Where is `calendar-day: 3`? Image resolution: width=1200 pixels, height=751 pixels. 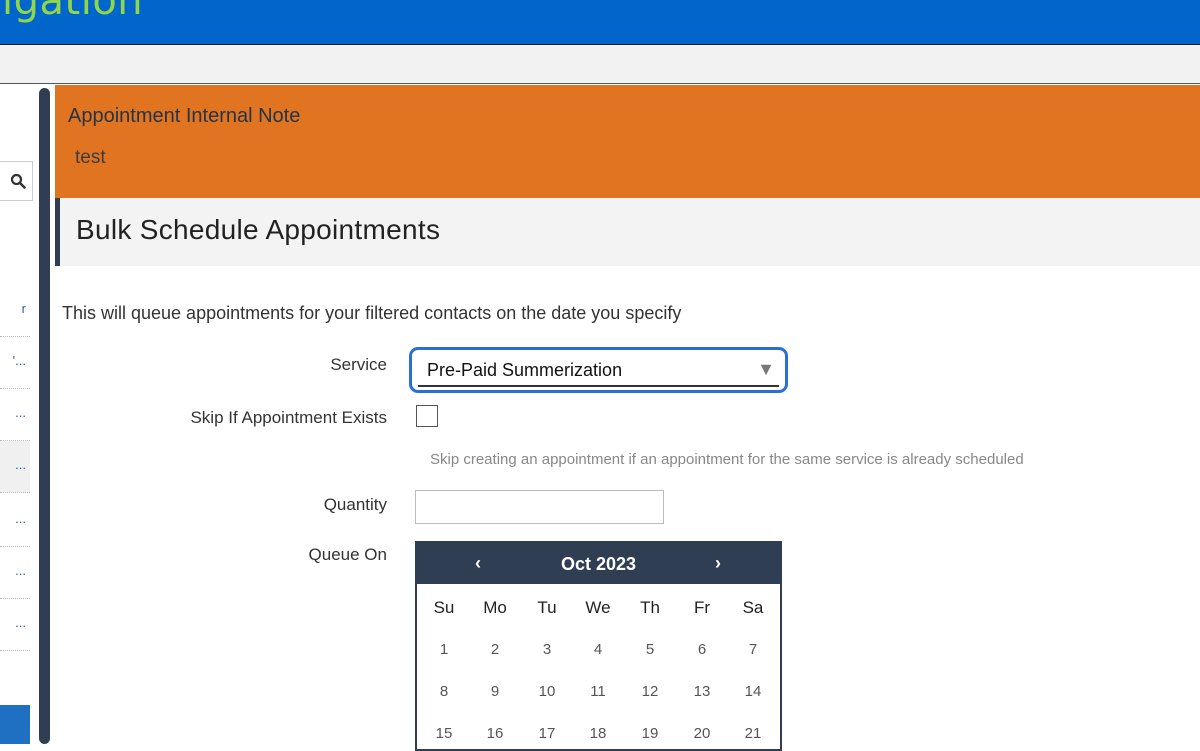 calendar-day: 3 is located at coordinates (547, 649).